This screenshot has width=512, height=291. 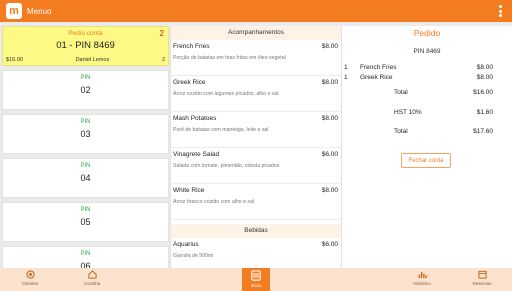 What do you see at coordinates (193, 256) in the screenshot?
I see `product-description: Garrafa de 500ml` at bounding box center [193, 256].